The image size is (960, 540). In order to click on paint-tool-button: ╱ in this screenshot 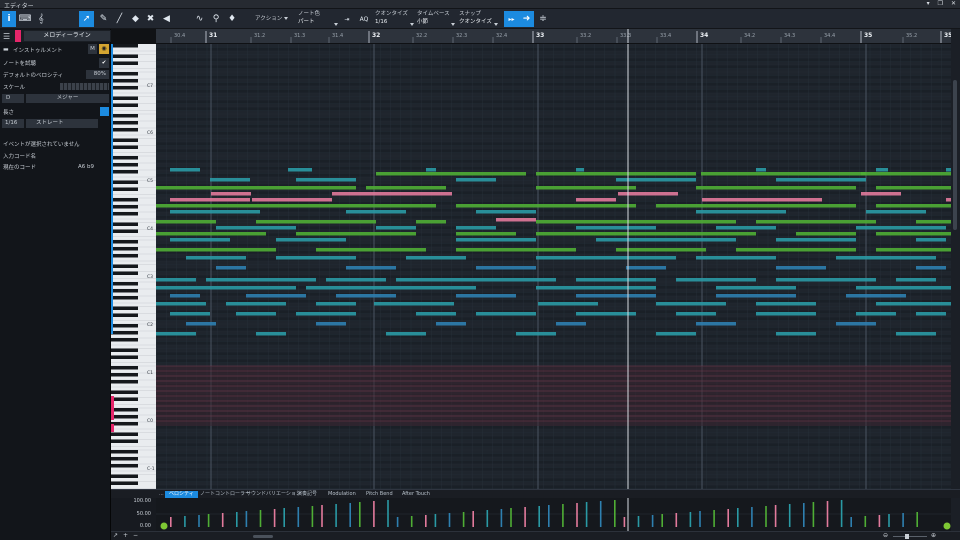, I will do `click(119, 19)`.